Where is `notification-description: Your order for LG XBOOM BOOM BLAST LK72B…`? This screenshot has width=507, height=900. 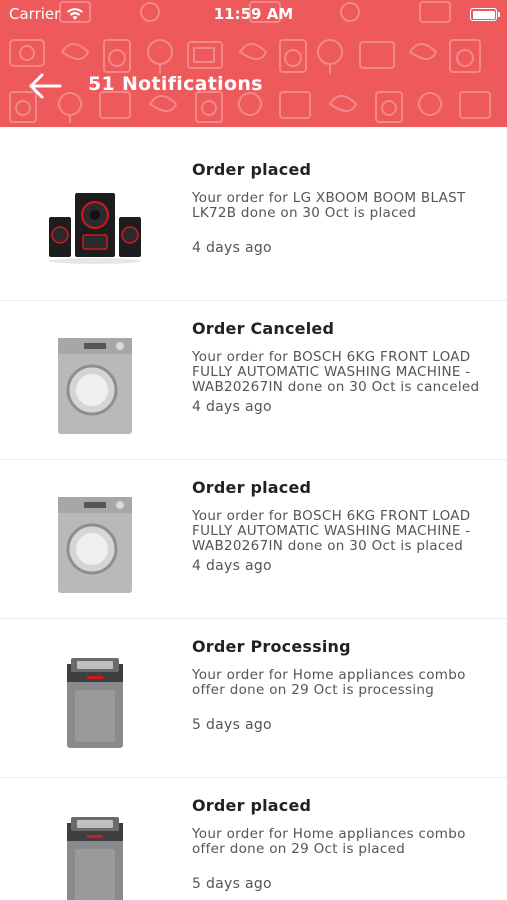
notification-description: Your order for LG XBOOM BOOM BLAST LK72B… is located at coordinates (329, 206).